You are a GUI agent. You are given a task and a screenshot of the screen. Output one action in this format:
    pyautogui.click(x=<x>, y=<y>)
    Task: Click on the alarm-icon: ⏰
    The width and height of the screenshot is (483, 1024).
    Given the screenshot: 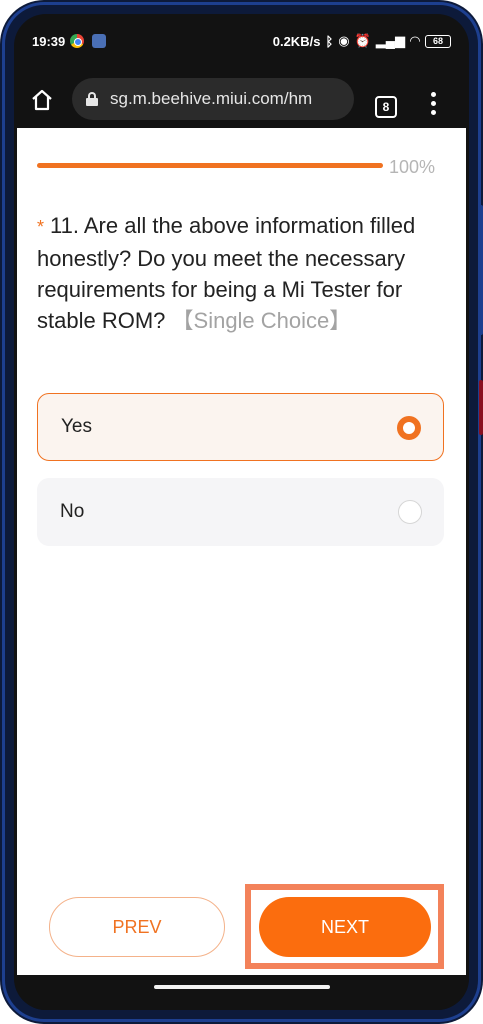 What is the action you would take?
    pyautogui.click(x=362, y=40)
    